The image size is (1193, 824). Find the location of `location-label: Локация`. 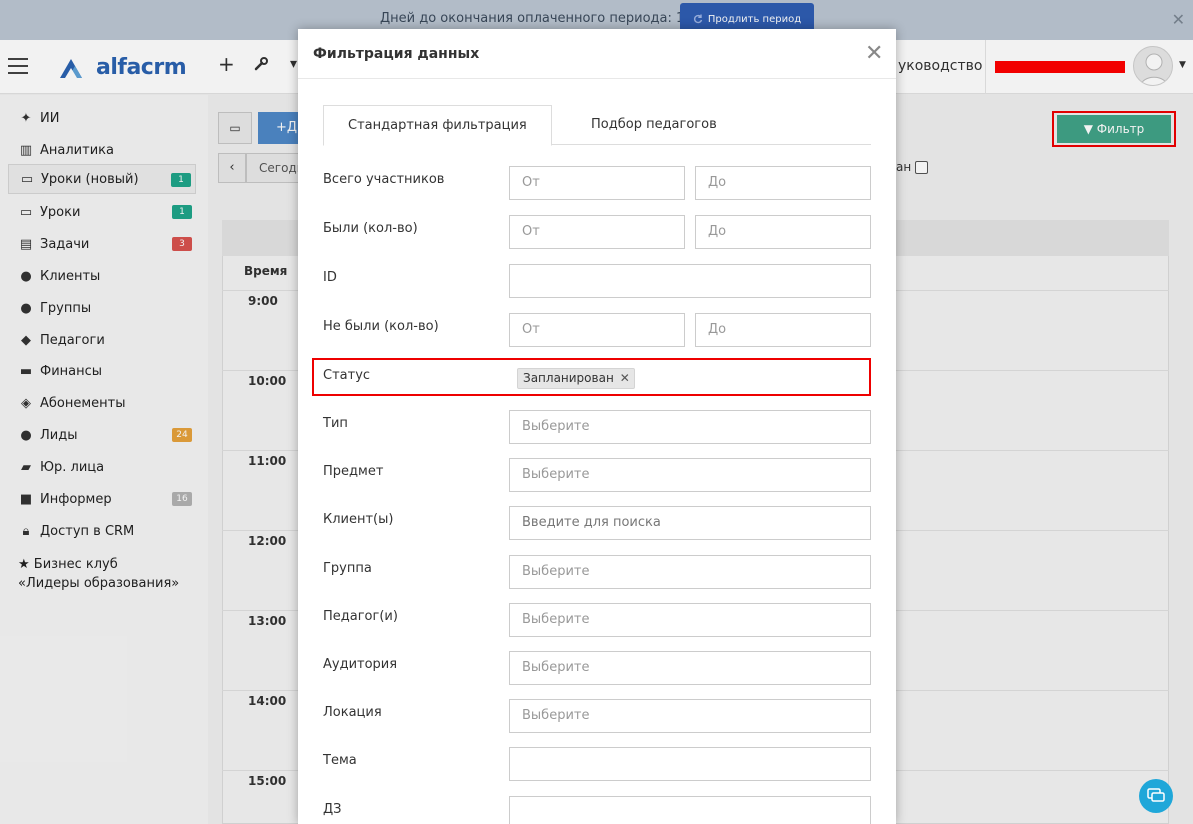

location-label: Локация is located at coordinates (352, 712).